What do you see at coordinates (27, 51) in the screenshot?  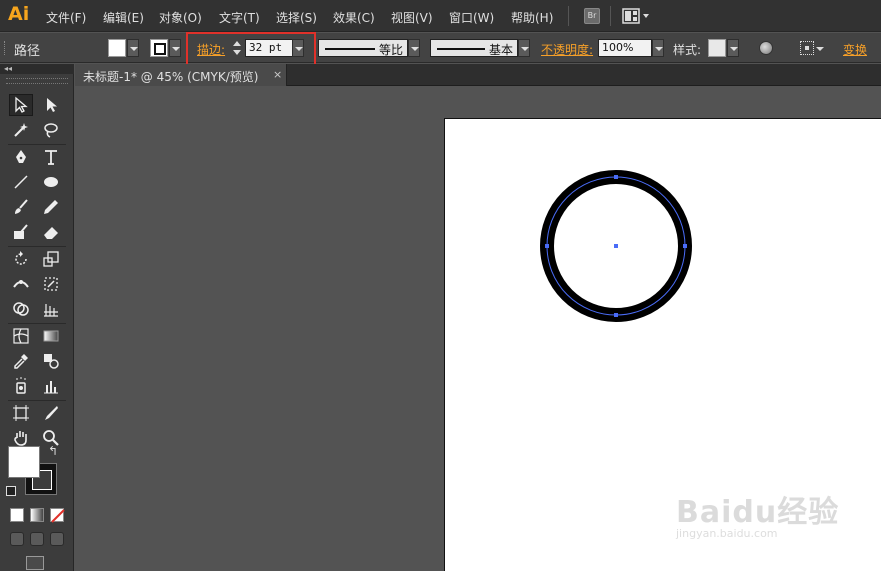 I see `selection-type-label: 路径` at bounding box center [27, 51].